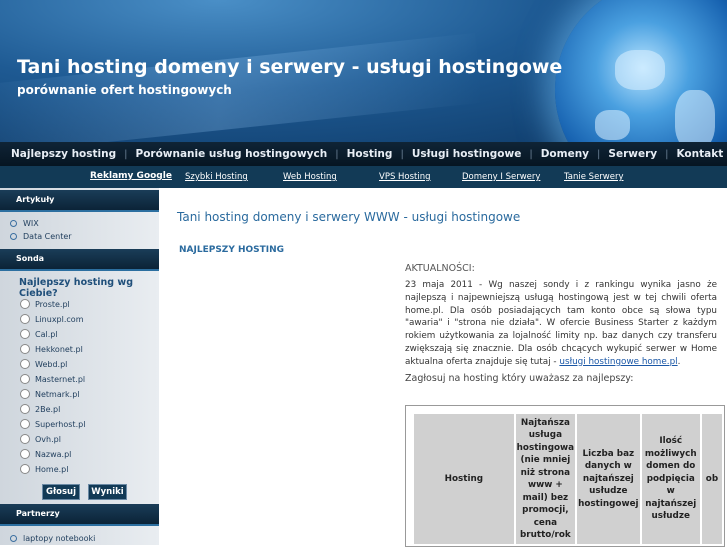 The image size is (727, 547). What do you see at coordinates (232, 250) in the screenshot?
I see `section-title: NAJLEPSZY HOSTING` at bounding box center [232, 250].